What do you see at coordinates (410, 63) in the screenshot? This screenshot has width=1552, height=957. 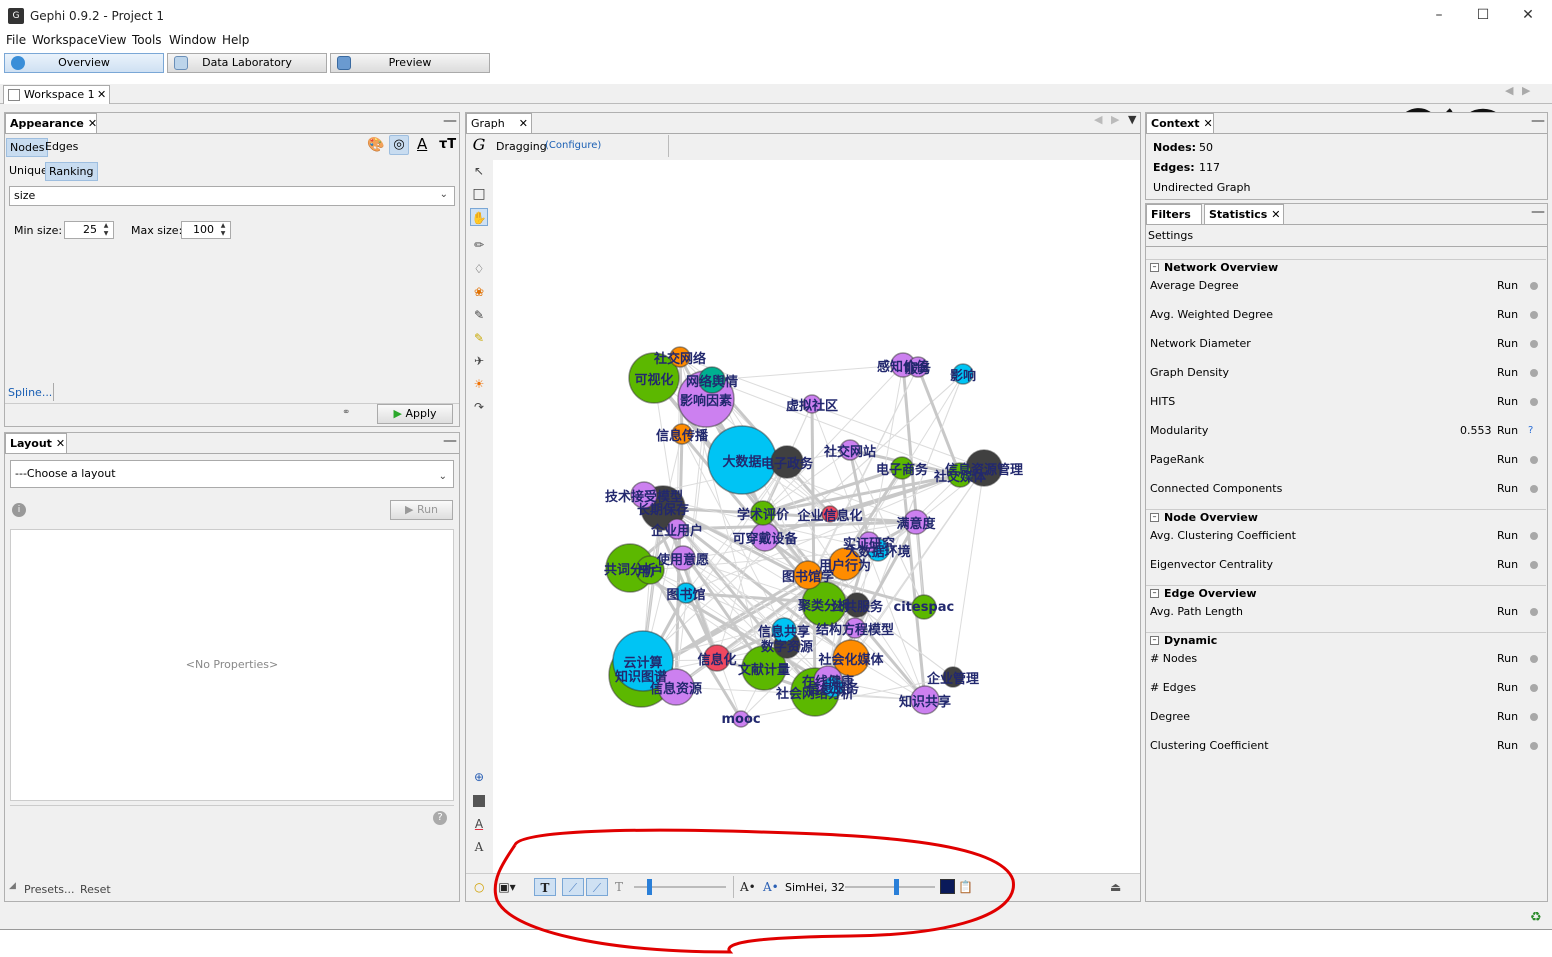 I see `preview-button: Preview` at bounding box center [410, 63].